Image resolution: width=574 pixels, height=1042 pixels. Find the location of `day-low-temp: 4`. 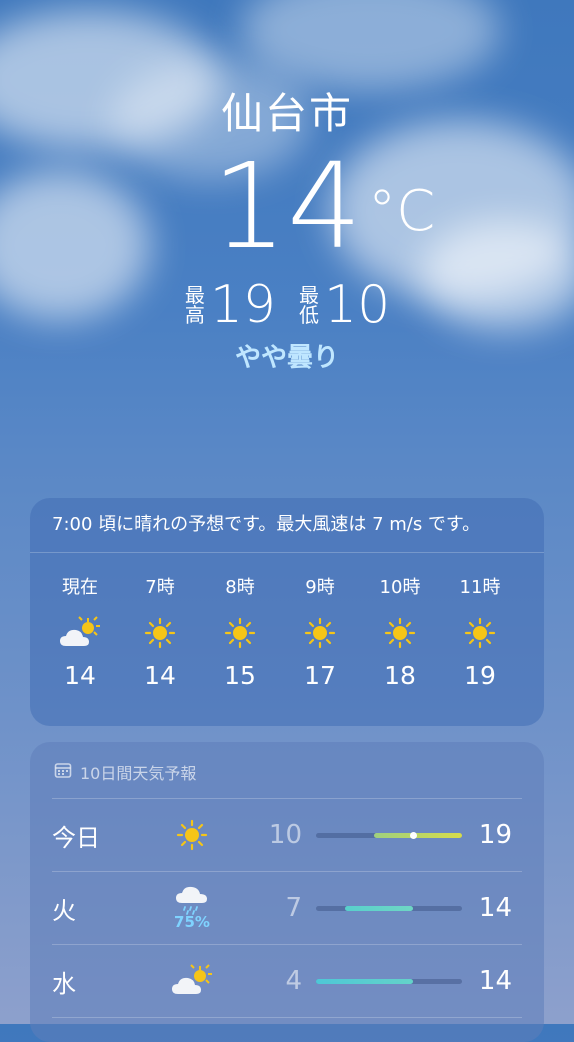

day-low-temp: 4 is located at coordinates (293, 981).